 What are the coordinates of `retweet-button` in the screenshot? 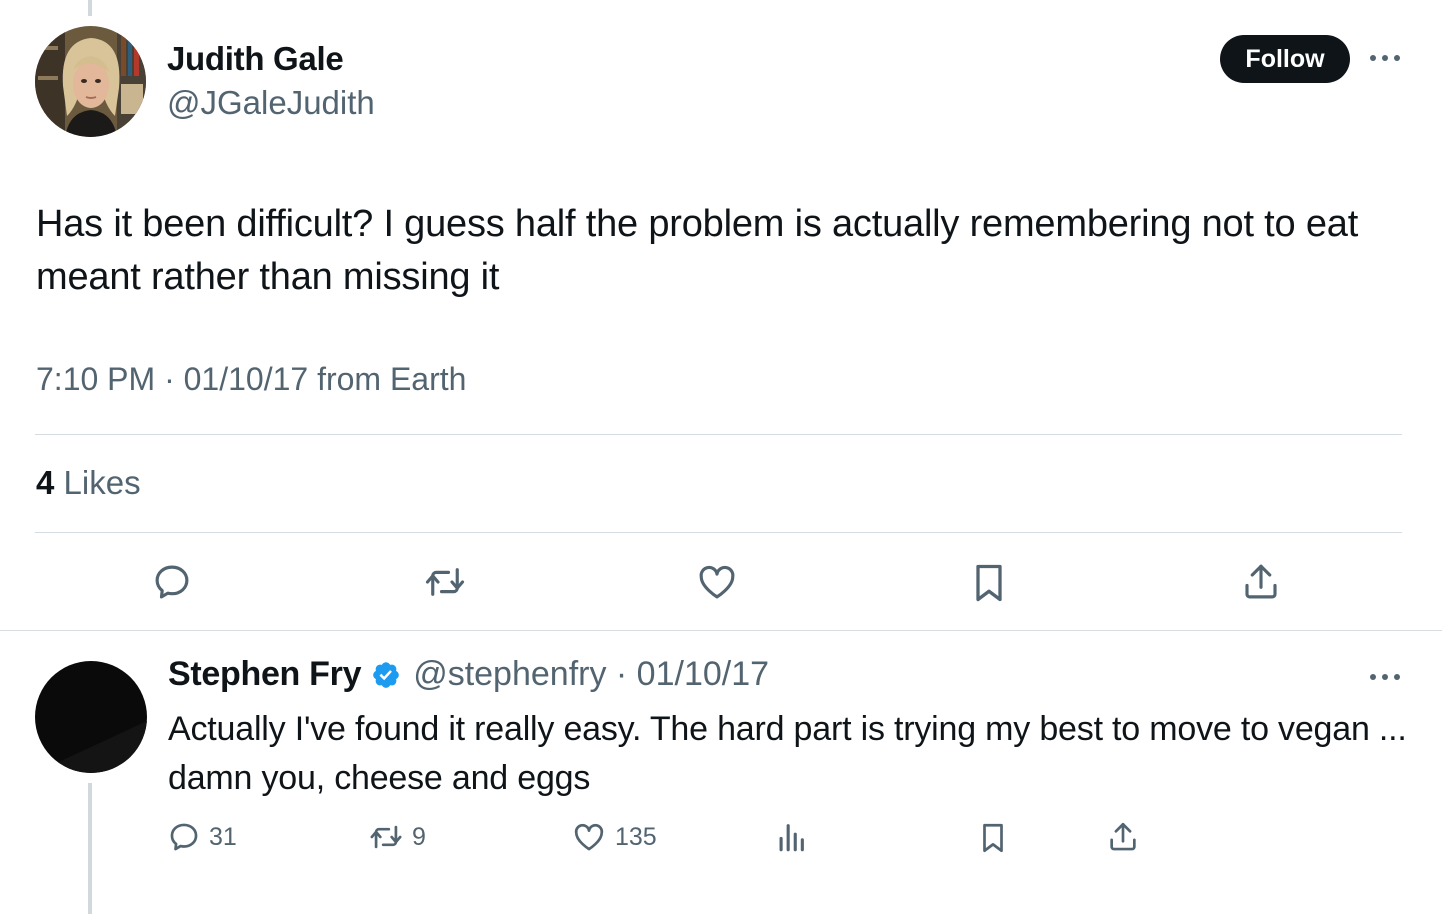 It's located at (445, 582).